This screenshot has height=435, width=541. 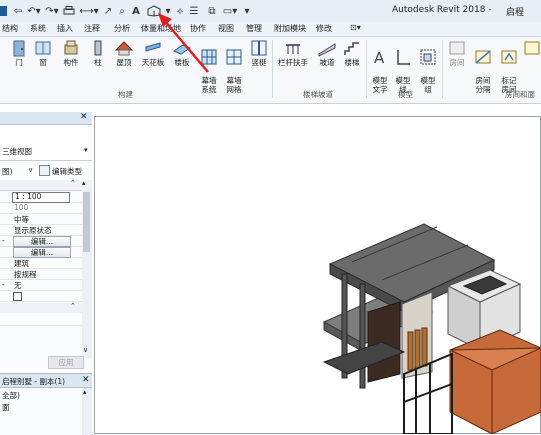 I want to click on browser-scrollbar: ▴, so click(x=87, y=411).